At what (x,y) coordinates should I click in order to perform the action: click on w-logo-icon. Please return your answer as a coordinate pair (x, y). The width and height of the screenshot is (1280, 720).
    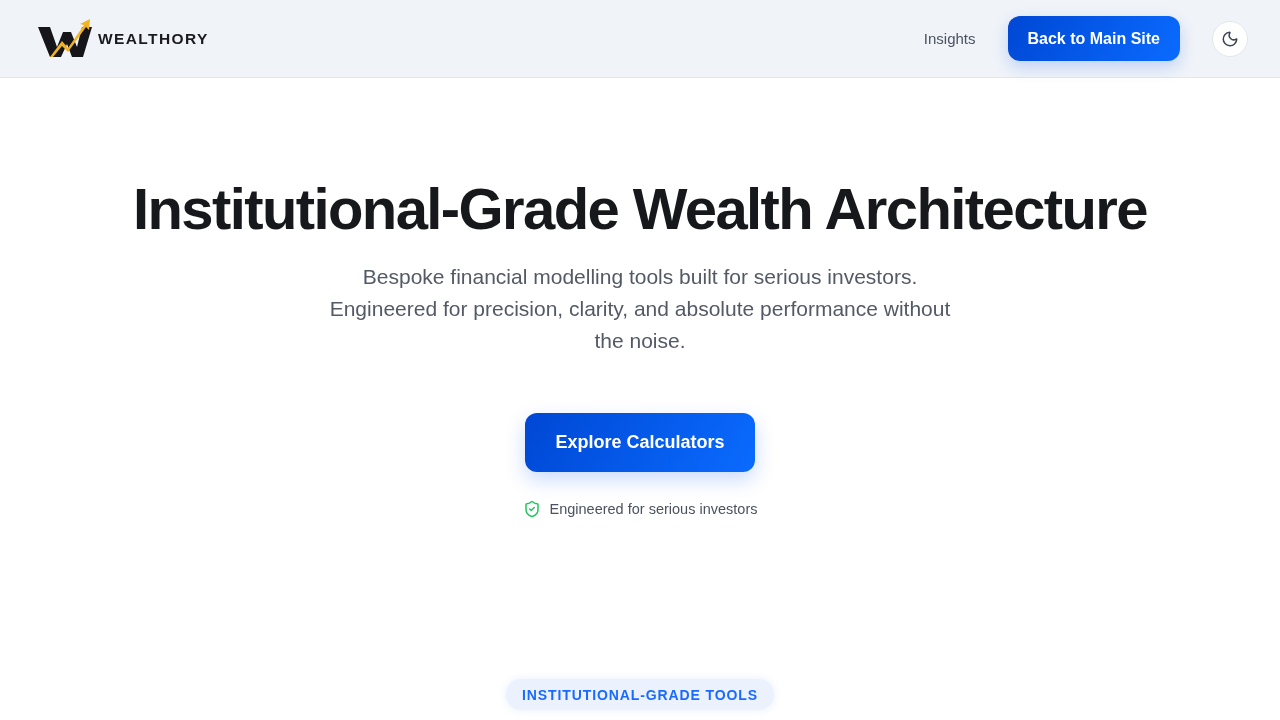
    Looking at the image, I should click on (65, 38).